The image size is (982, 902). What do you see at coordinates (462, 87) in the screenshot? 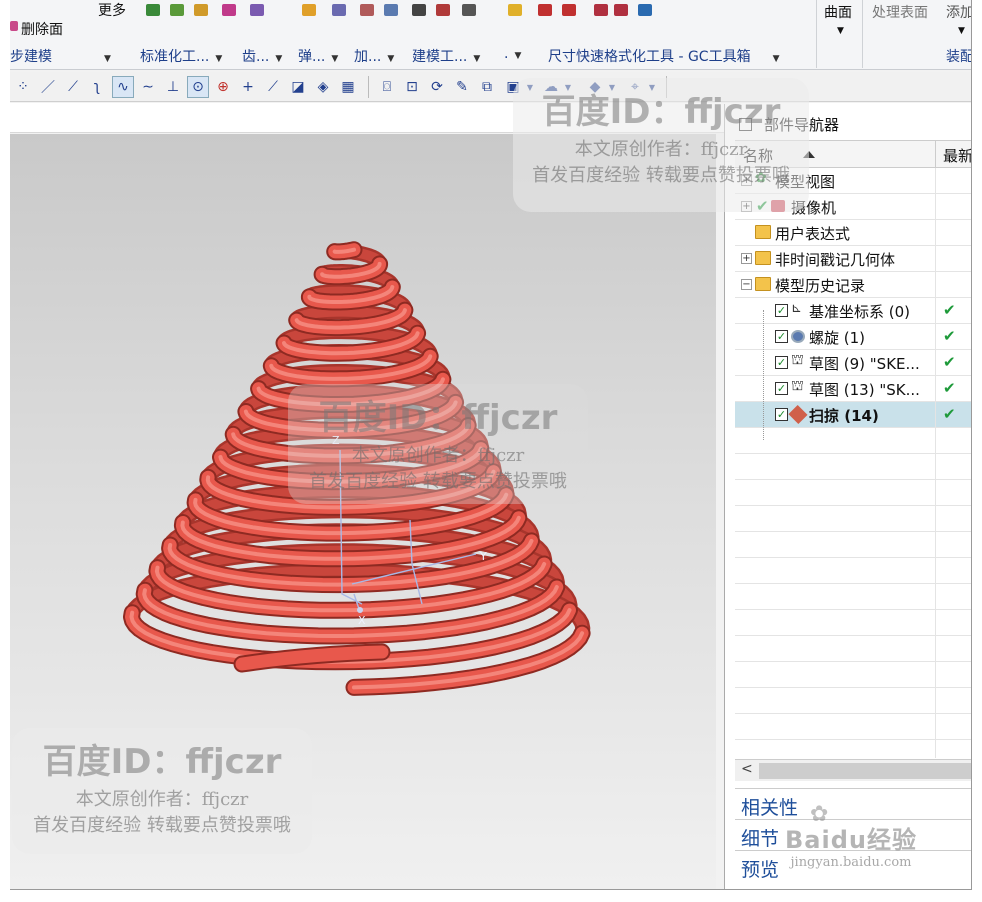
I see `pan-icon: ✎` at bounding box center [462, 87].